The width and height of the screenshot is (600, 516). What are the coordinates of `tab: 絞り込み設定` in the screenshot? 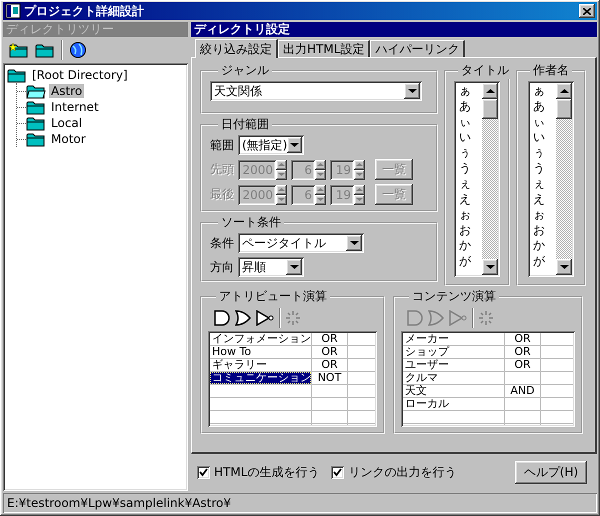 It's located at (236, 48).